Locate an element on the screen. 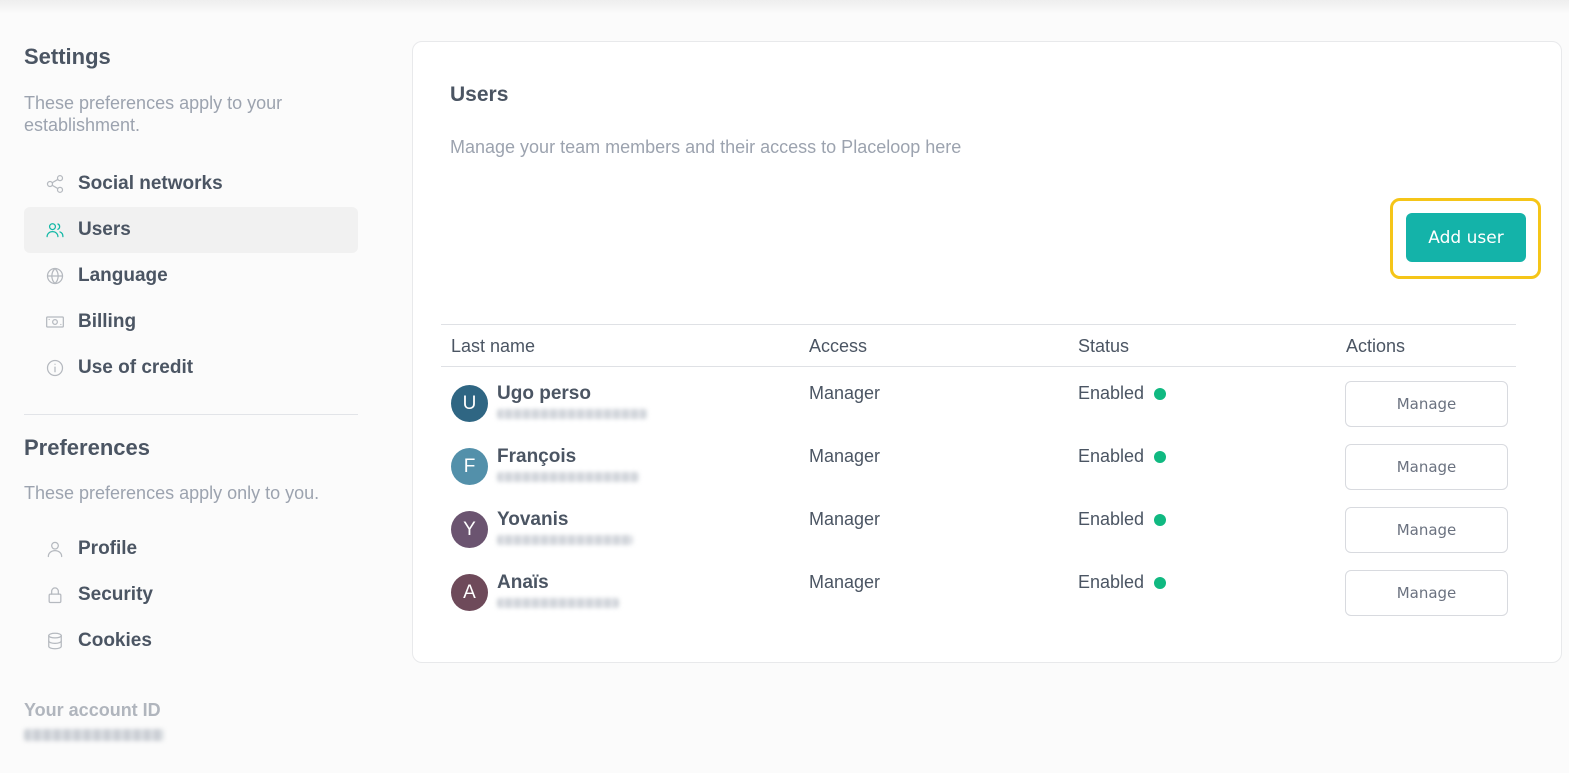  sidebar-item-label: Profile is located at coordinates (108, 548).